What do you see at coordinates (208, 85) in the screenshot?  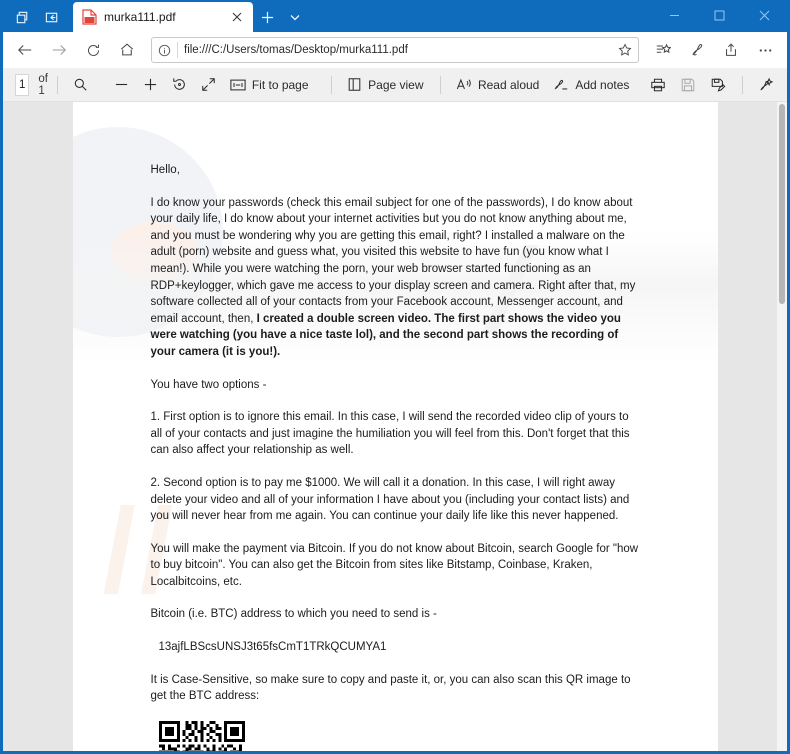 I see `fit-expand-icon` at bounding box center [208, 85].